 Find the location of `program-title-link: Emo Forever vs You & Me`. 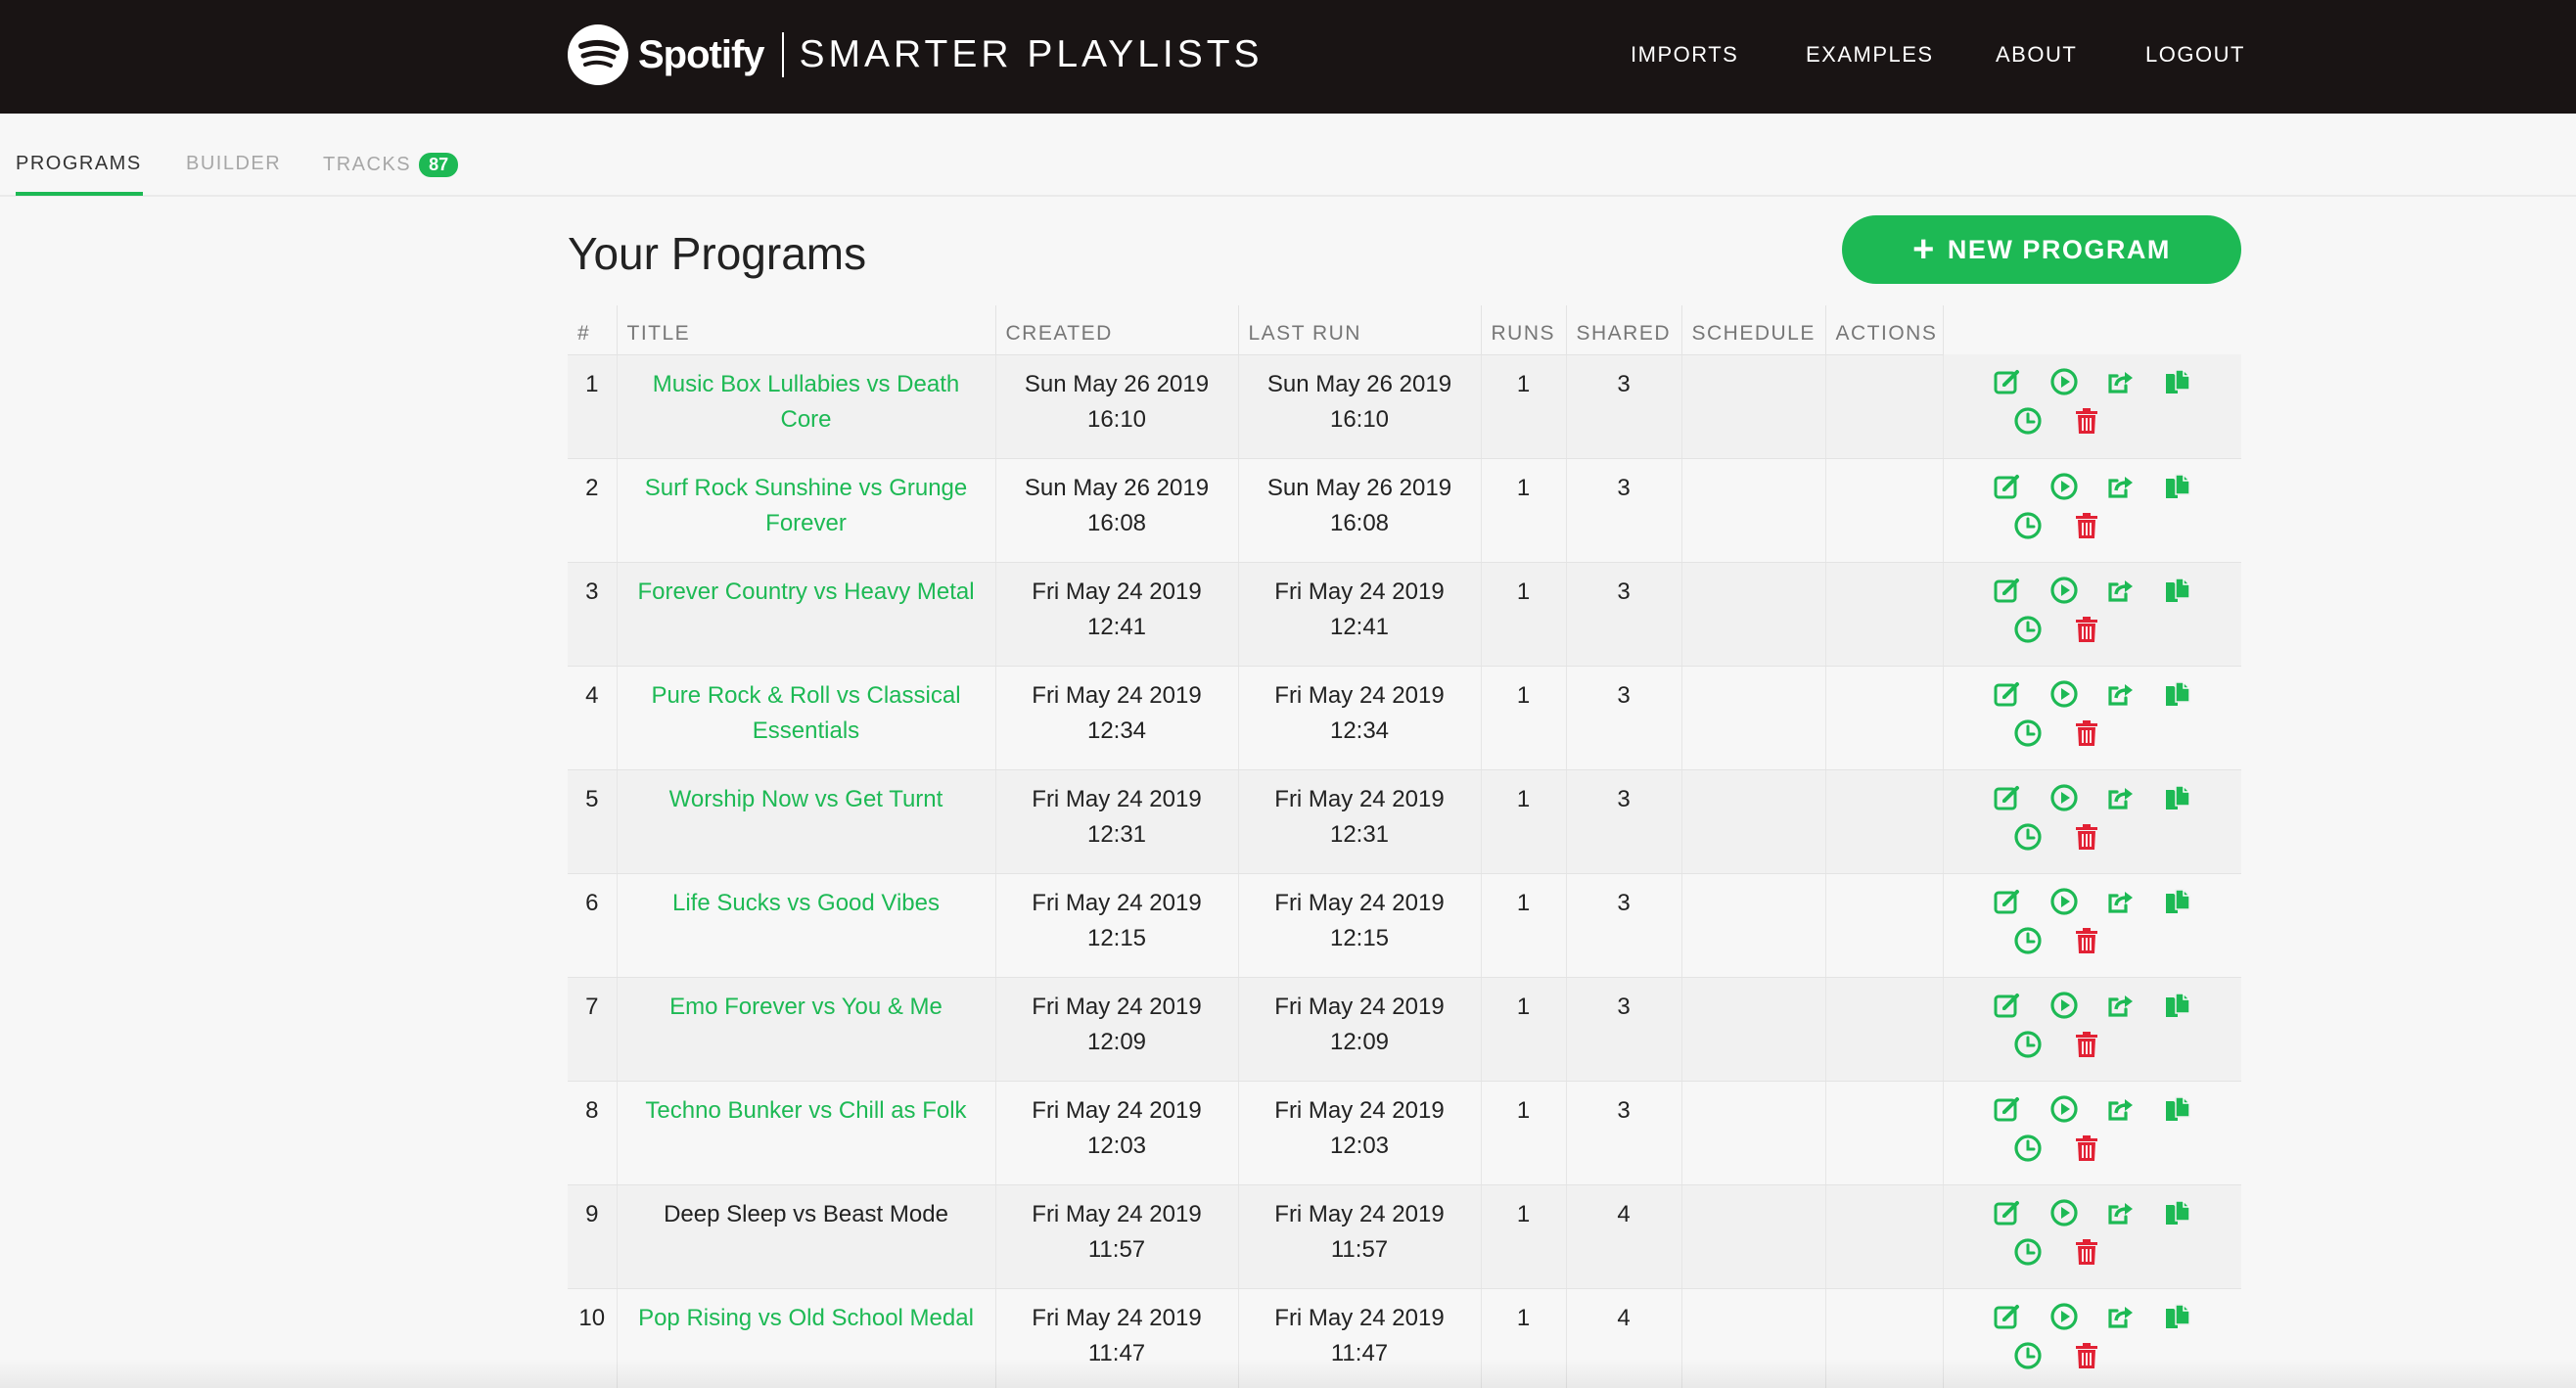

program-title-link: Emo Forever vs You & Me is located at coordinates (806, 1007).